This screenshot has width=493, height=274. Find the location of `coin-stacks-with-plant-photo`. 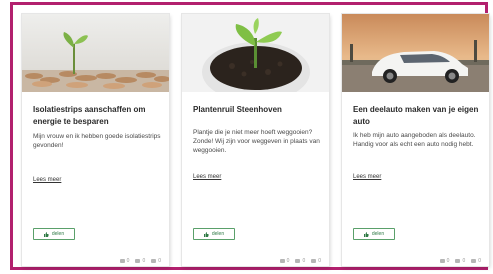

coin-stacks-with-plant-photo is located at coordinates (95, 53).